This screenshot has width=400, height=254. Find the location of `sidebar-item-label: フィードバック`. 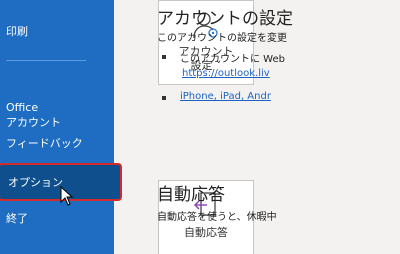

sidebar-item-label: フィードバック is located at coordinates (44, 143).